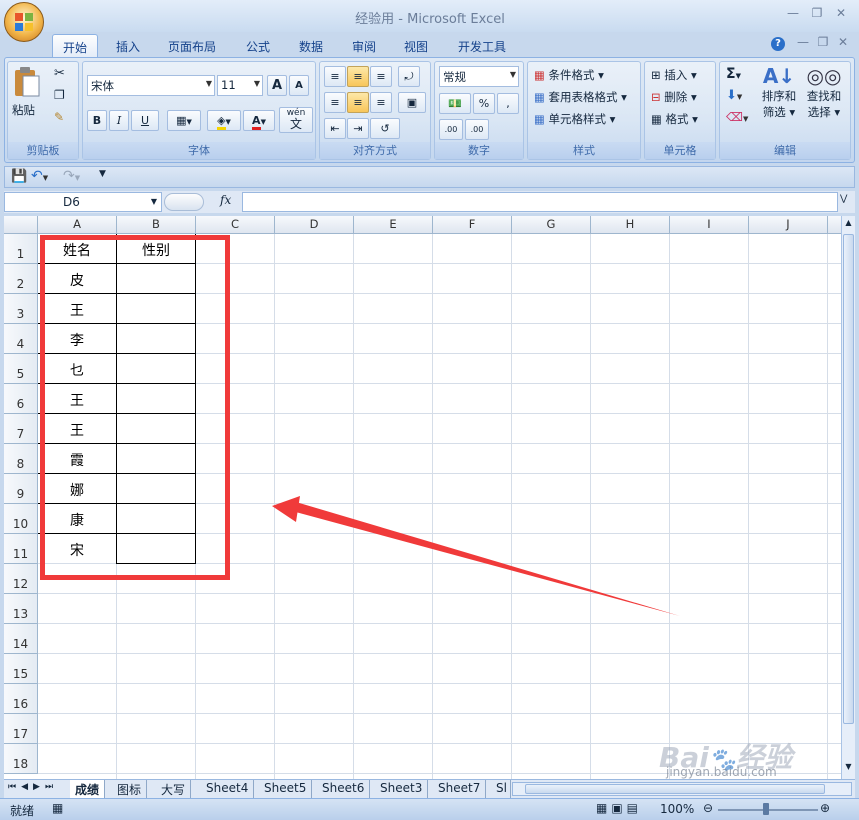  I want to click on close-button: ✕, so click(841, 15).